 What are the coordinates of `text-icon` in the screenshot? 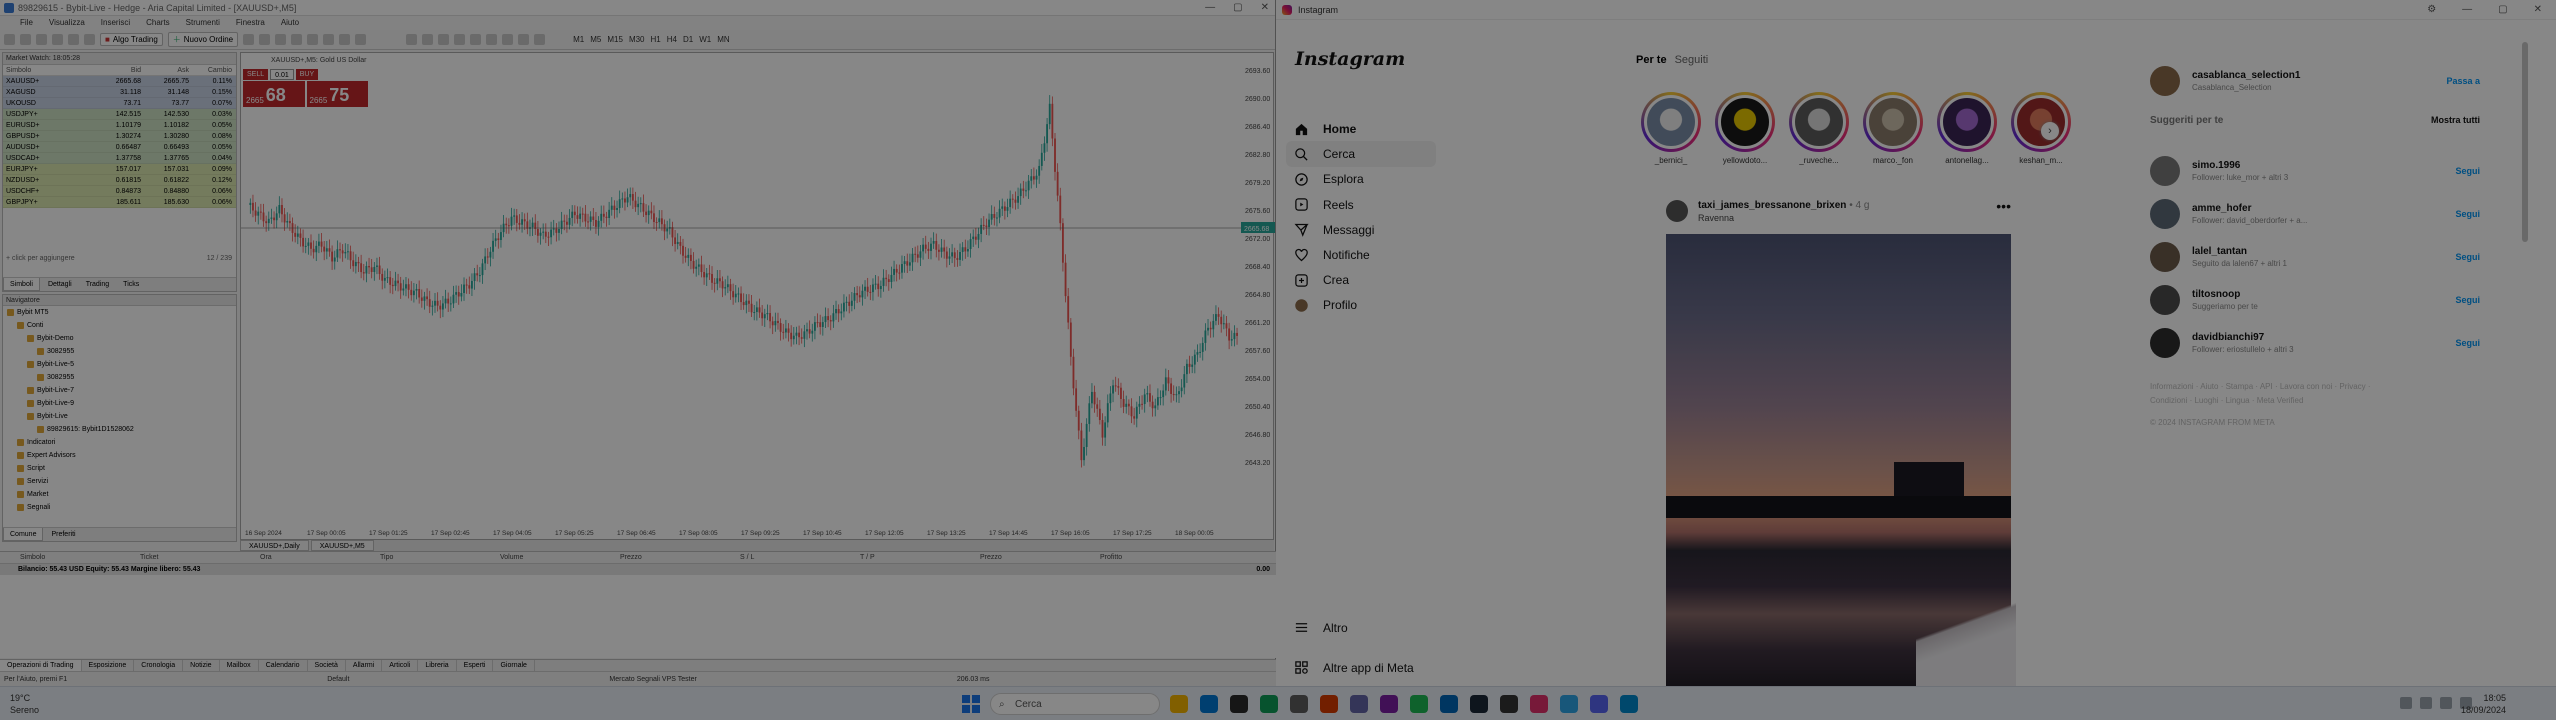 It's located at (508, 39).